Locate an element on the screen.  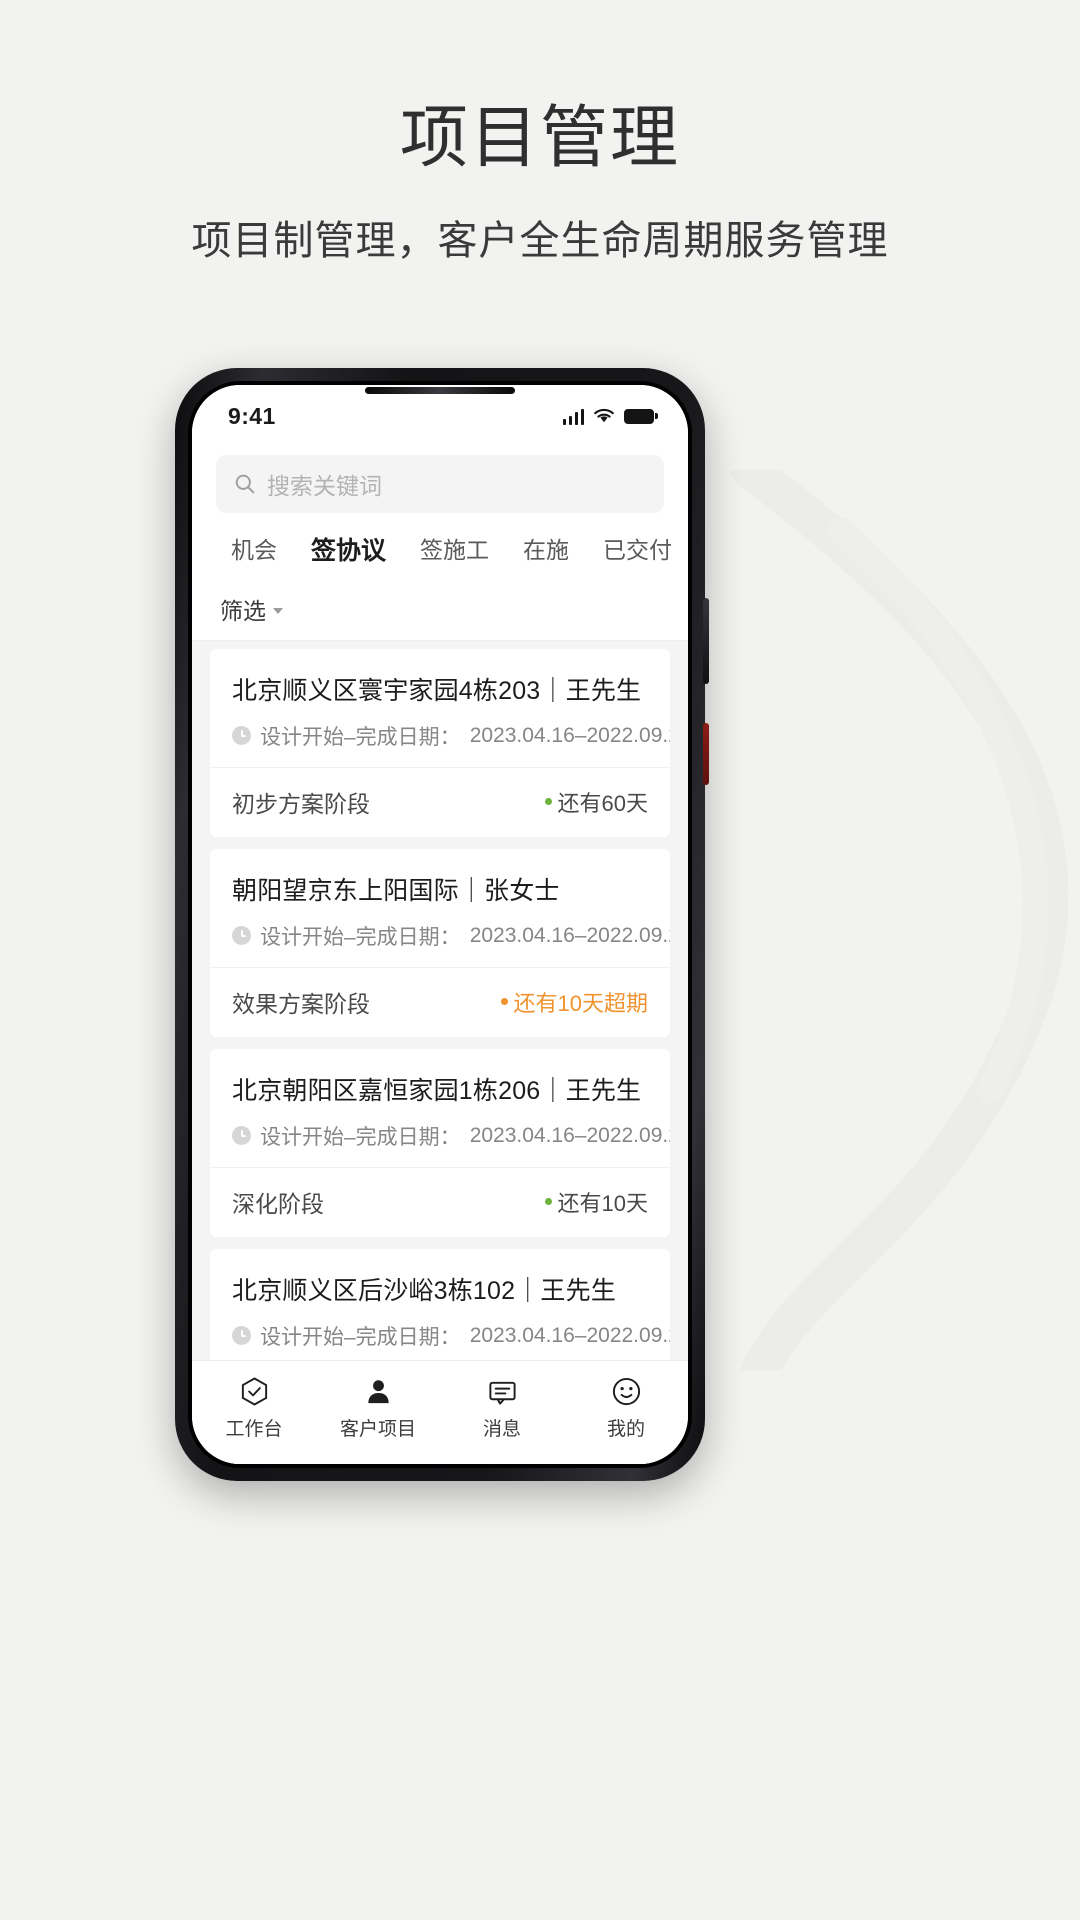
tab-label: 机会 is located at coordinates (254, 550).